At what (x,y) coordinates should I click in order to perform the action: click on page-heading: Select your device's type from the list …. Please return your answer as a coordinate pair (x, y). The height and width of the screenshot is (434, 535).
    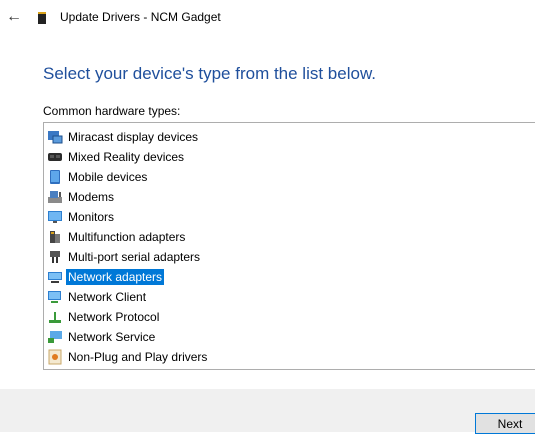
    Looking at the image, I should click on (210, 73).